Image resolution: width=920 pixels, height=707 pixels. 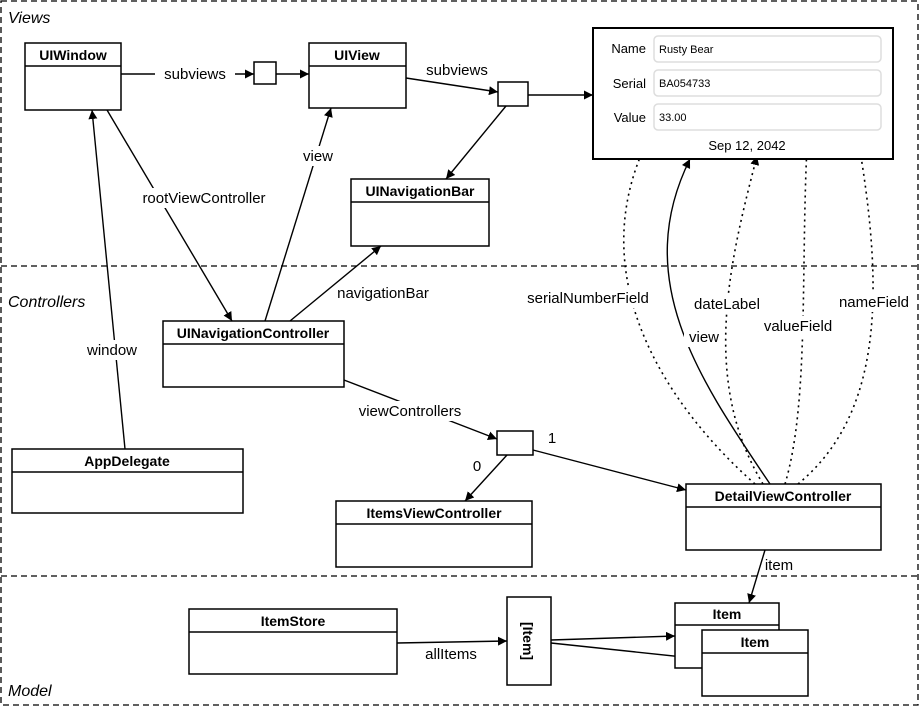 I want to click on navbar-title: UINavigationBar, so click(x=420, y=191).